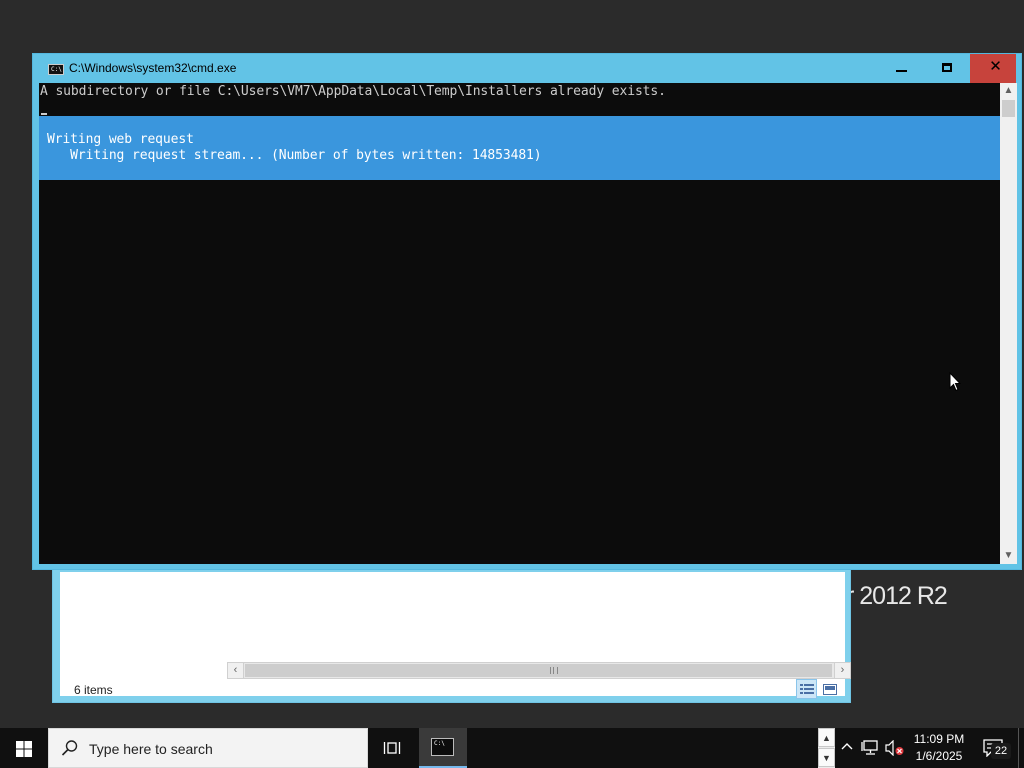  I want to click on window-title: C:\Windows\system32\cmd.exe, so click(153, 68).